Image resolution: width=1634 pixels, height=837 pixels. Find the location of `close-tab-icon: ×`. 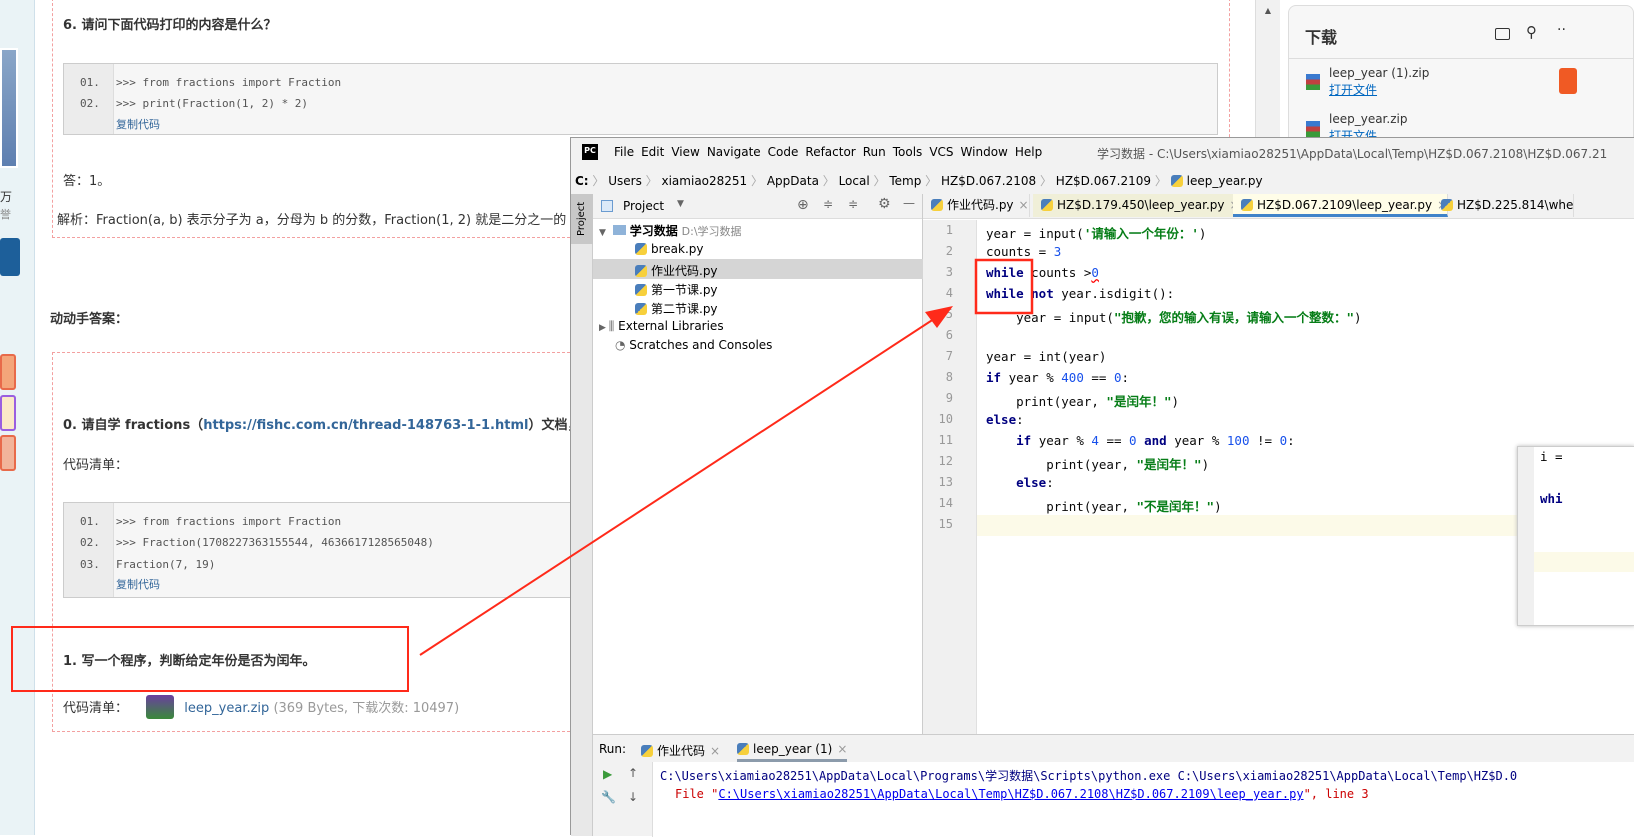

close-tab-icon: × is located at coordinates (1024, 205).